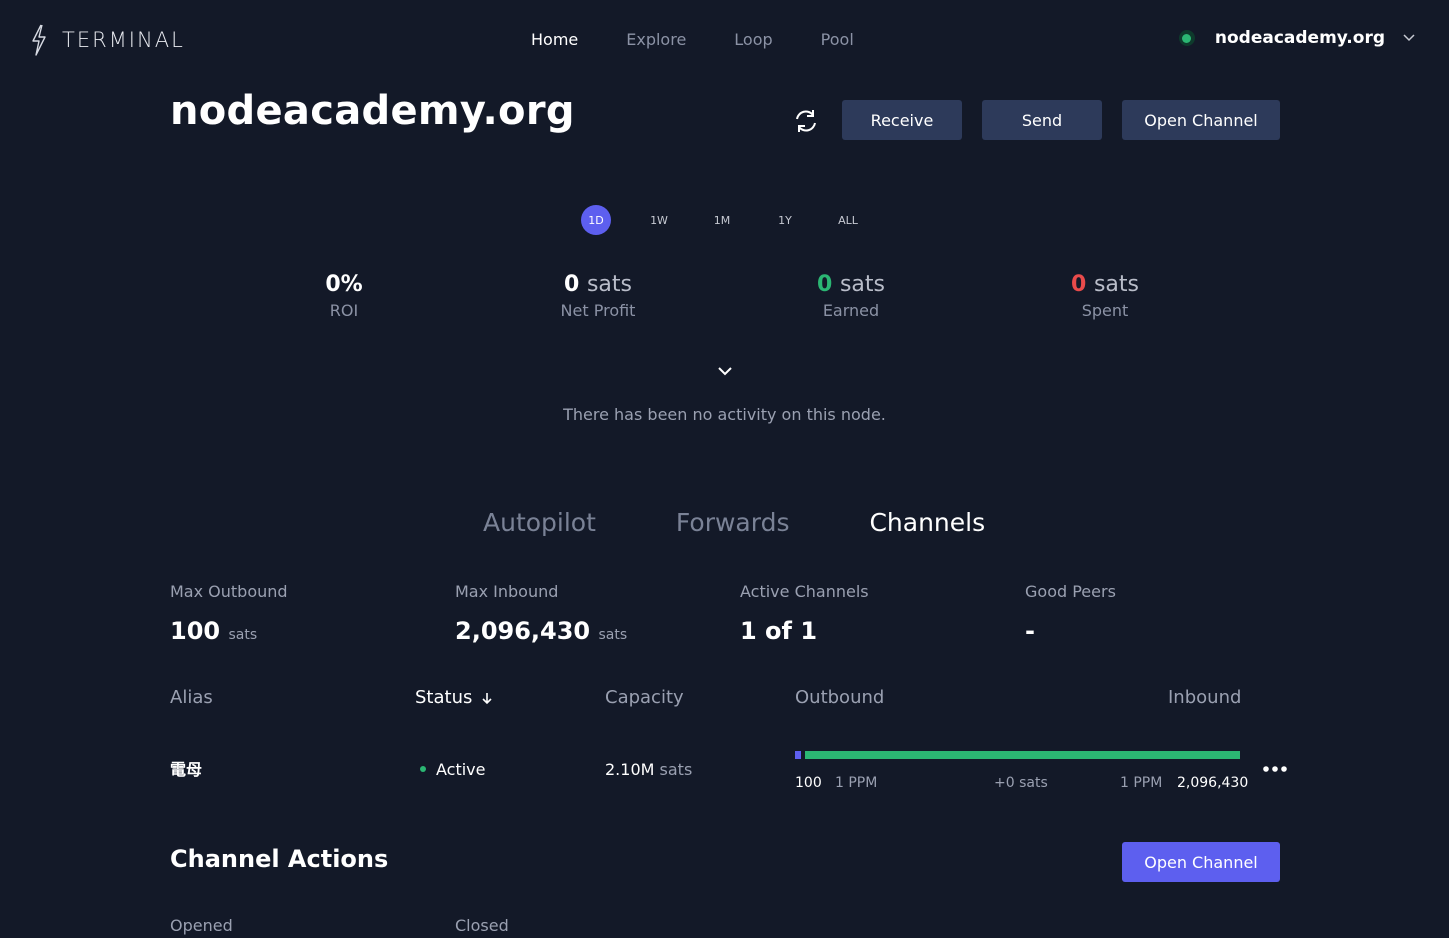 This screenshot has width=1449, height=938. I want to click on outbound-amount: 100, so click(808, 783).